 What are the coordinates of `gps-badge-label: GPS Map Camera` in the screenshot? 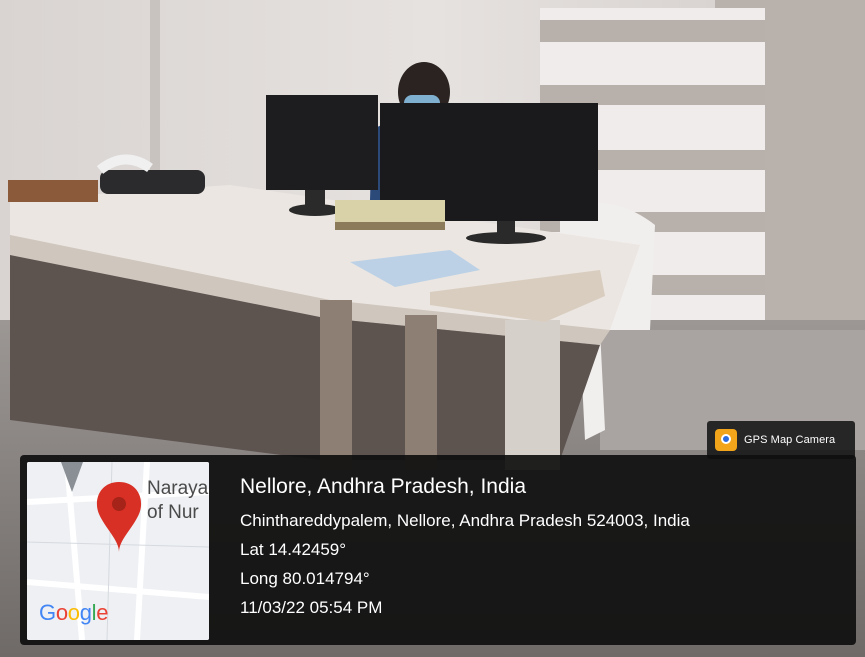 It's located at (790, 440).